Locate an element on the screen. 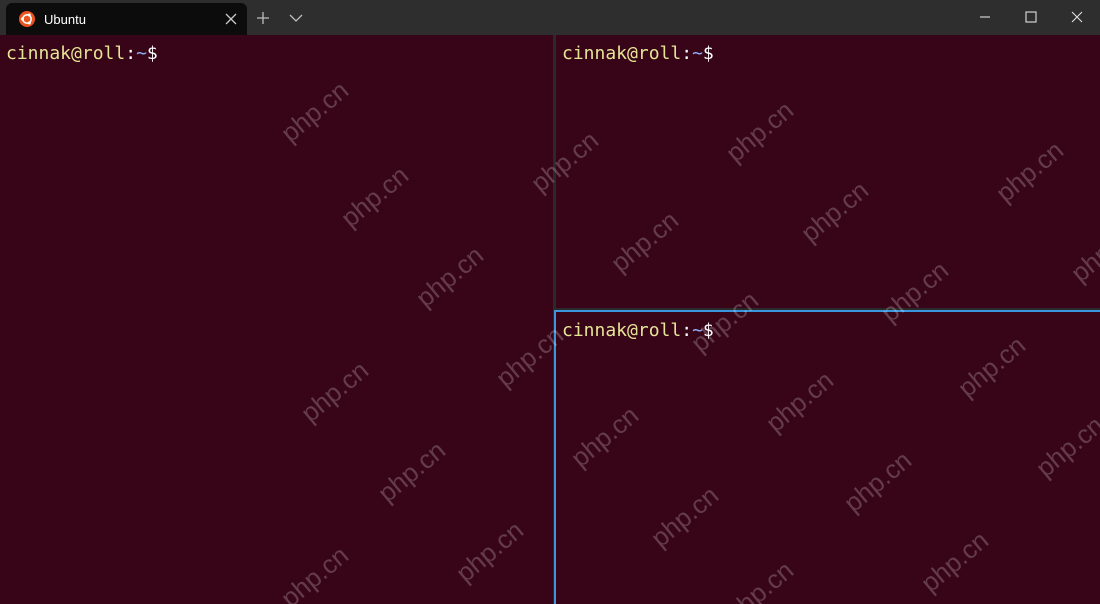 Image resolution: width=1100 pixels, height=604 pixels. close-window-button is located at coordinates (1077, 17).